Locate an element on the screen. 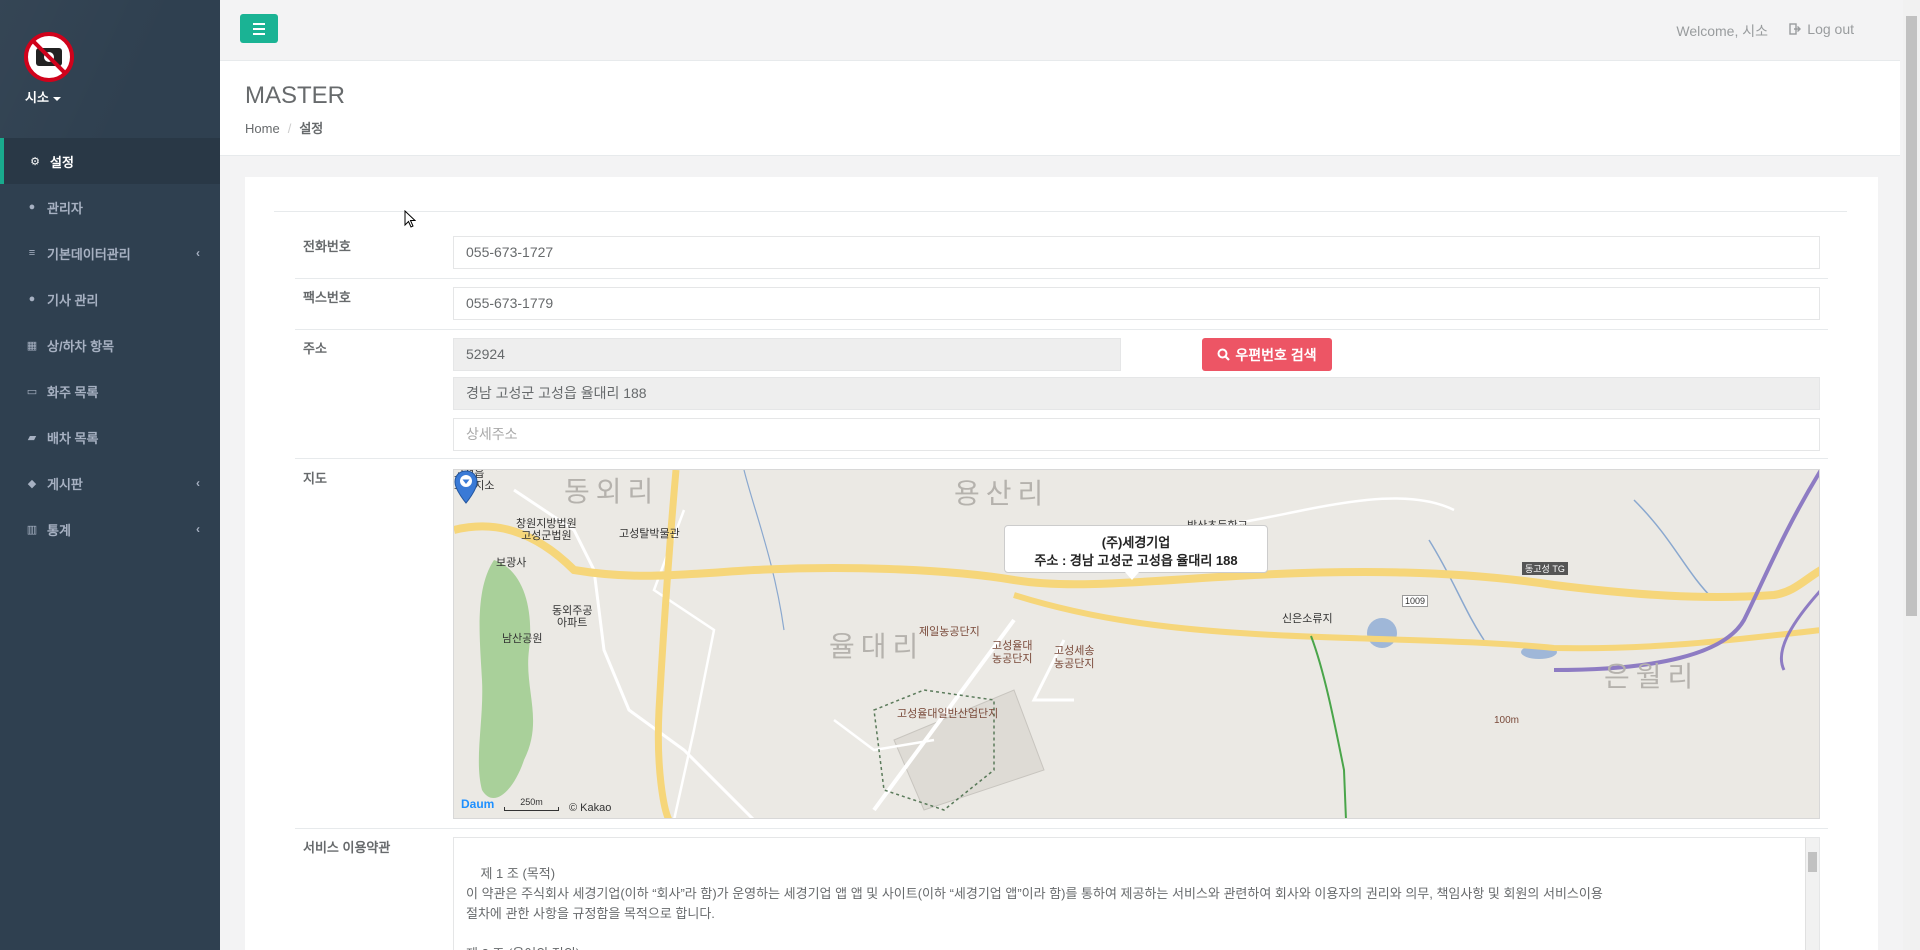 This screenshot has height=950, width=1920. bar-chart-icon: ▥ is located at coordinates (32, 529).